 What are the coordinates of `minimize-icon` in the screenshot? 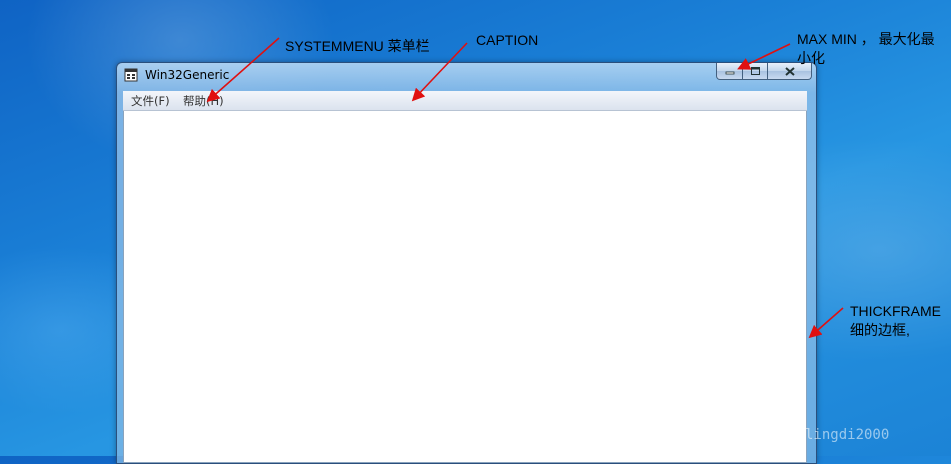 It's located at (729, 73).